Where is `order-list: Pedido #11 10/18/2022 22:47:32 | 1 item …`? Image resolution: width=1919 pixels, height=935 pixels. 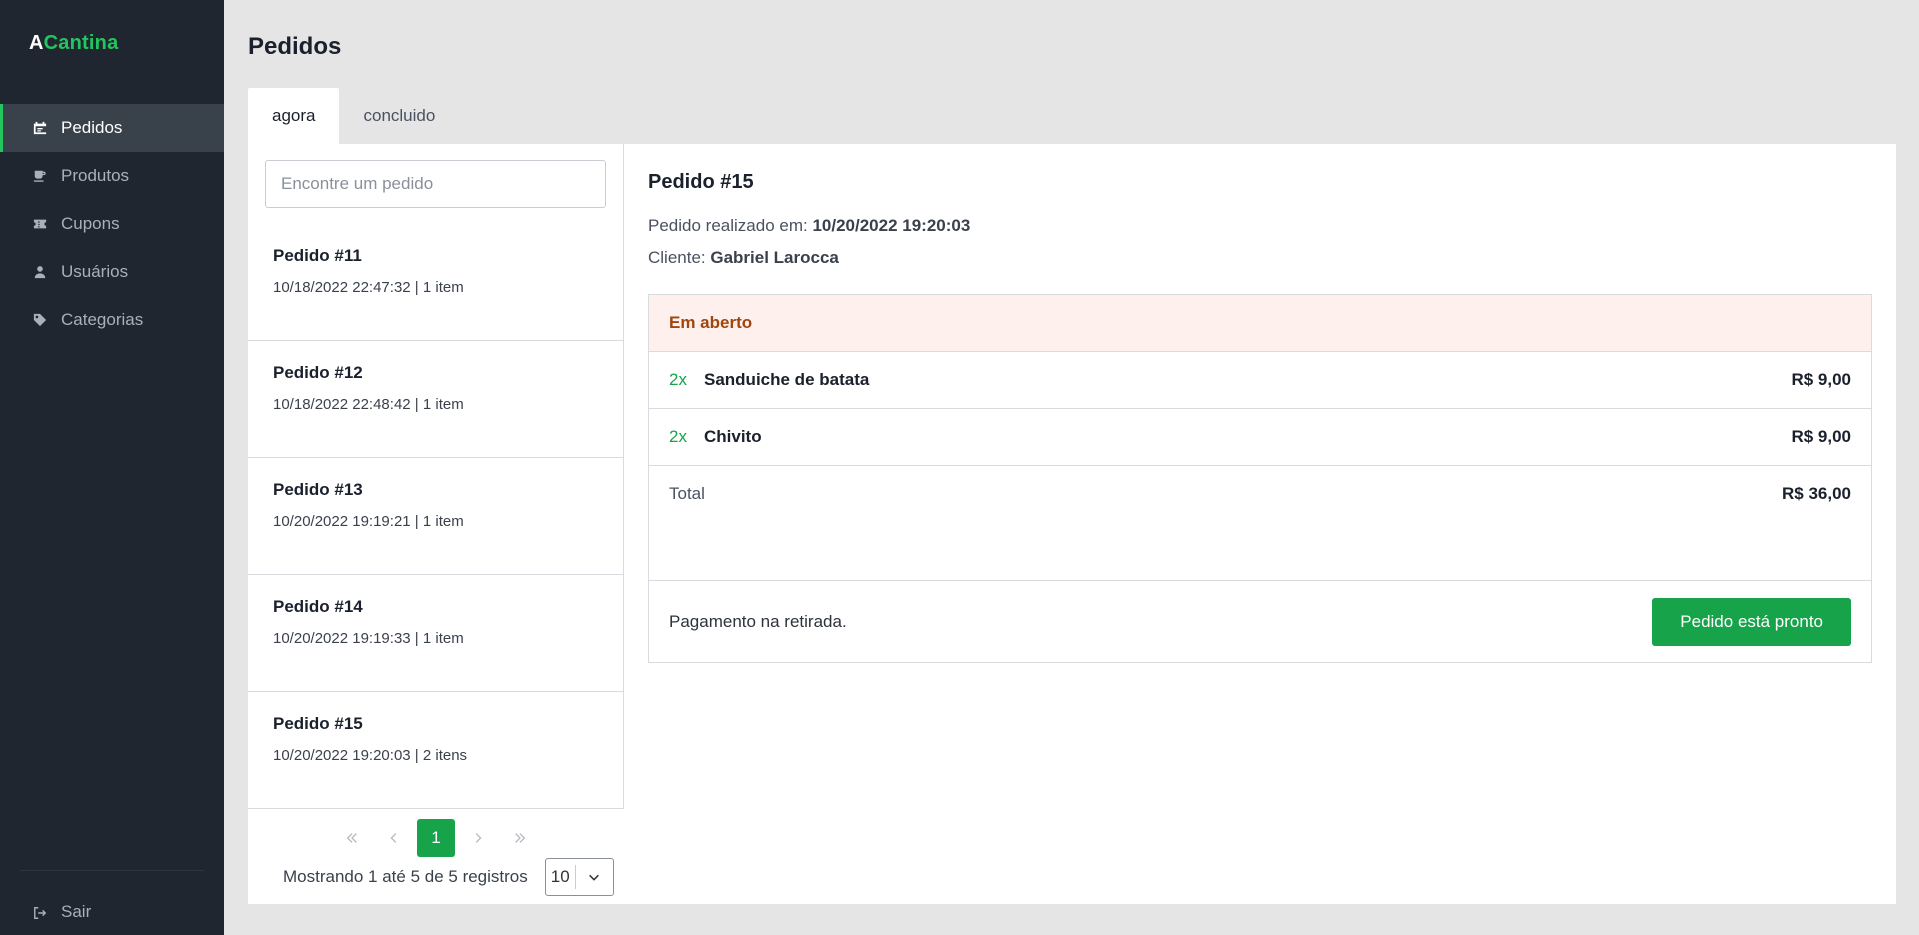 order-list: Pedido #11 10/18/2022 22:47:32 | 1 item … is located at coordinates (435, 516).